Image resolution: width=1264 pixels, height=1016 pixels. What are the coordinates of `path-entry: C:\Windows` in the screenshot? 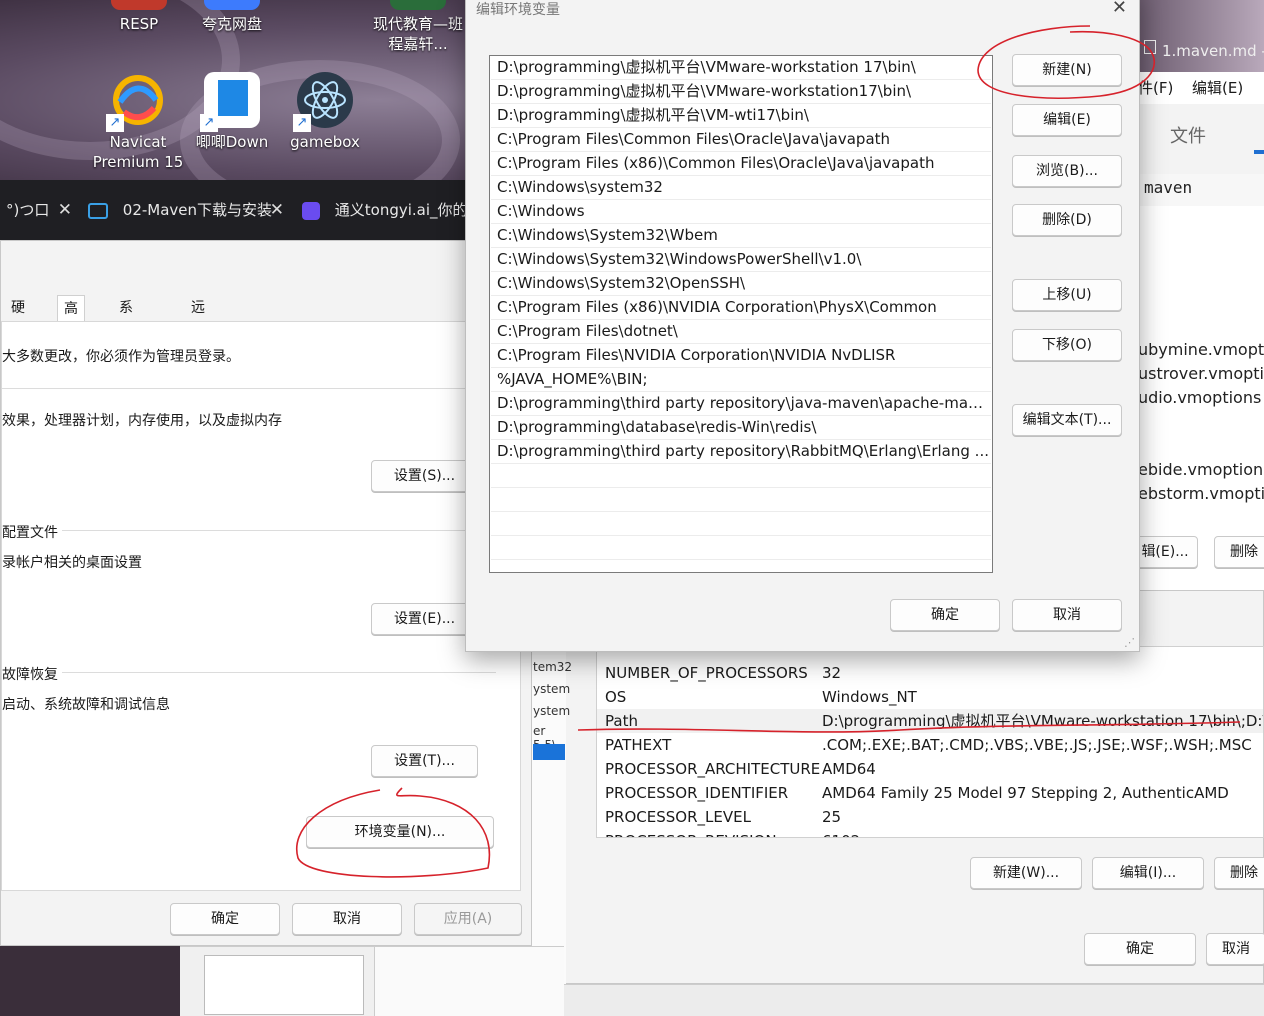 It's located at (741, 212).